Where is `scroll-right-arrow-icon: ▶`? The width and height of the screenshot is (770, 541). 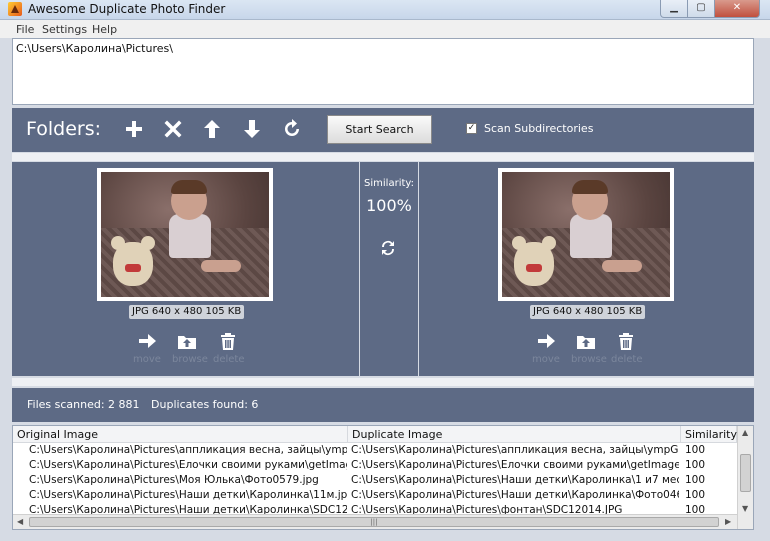
scroll-right-arrow-icon: ▶ is located at coordinates (728, 521).